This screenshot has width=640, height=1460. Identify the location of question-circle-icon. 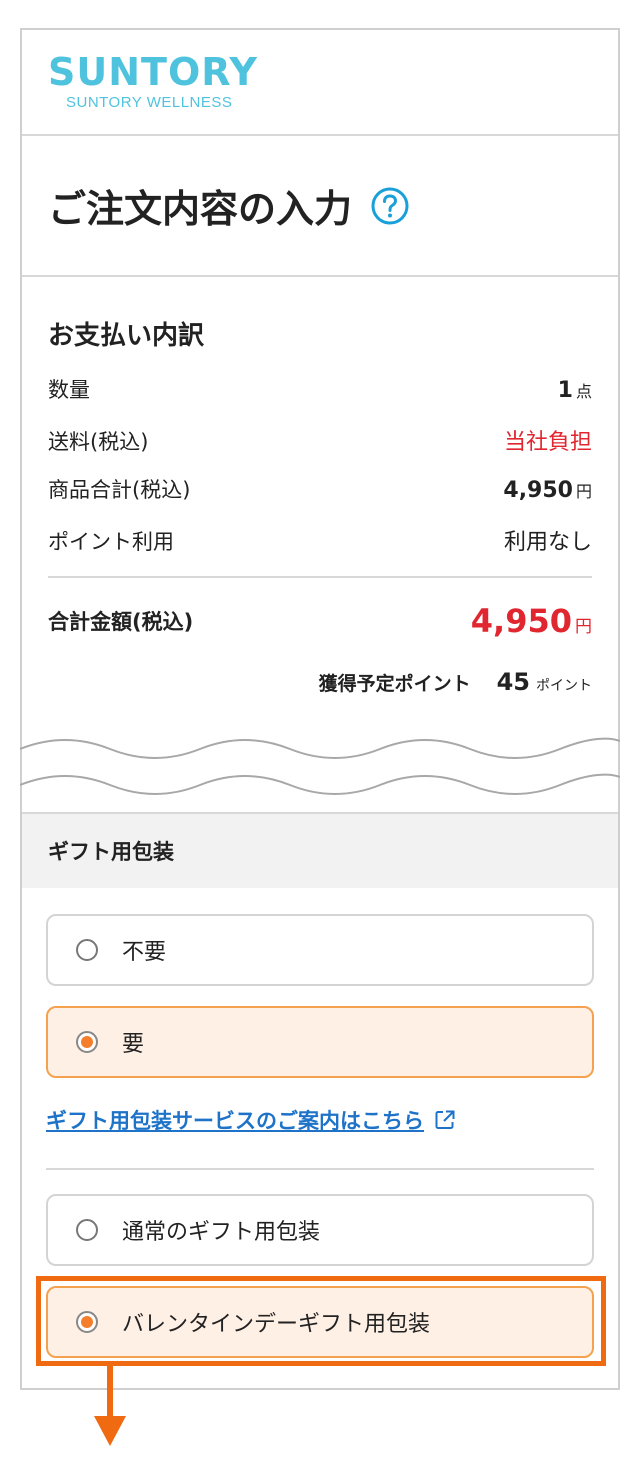
(390, 206).